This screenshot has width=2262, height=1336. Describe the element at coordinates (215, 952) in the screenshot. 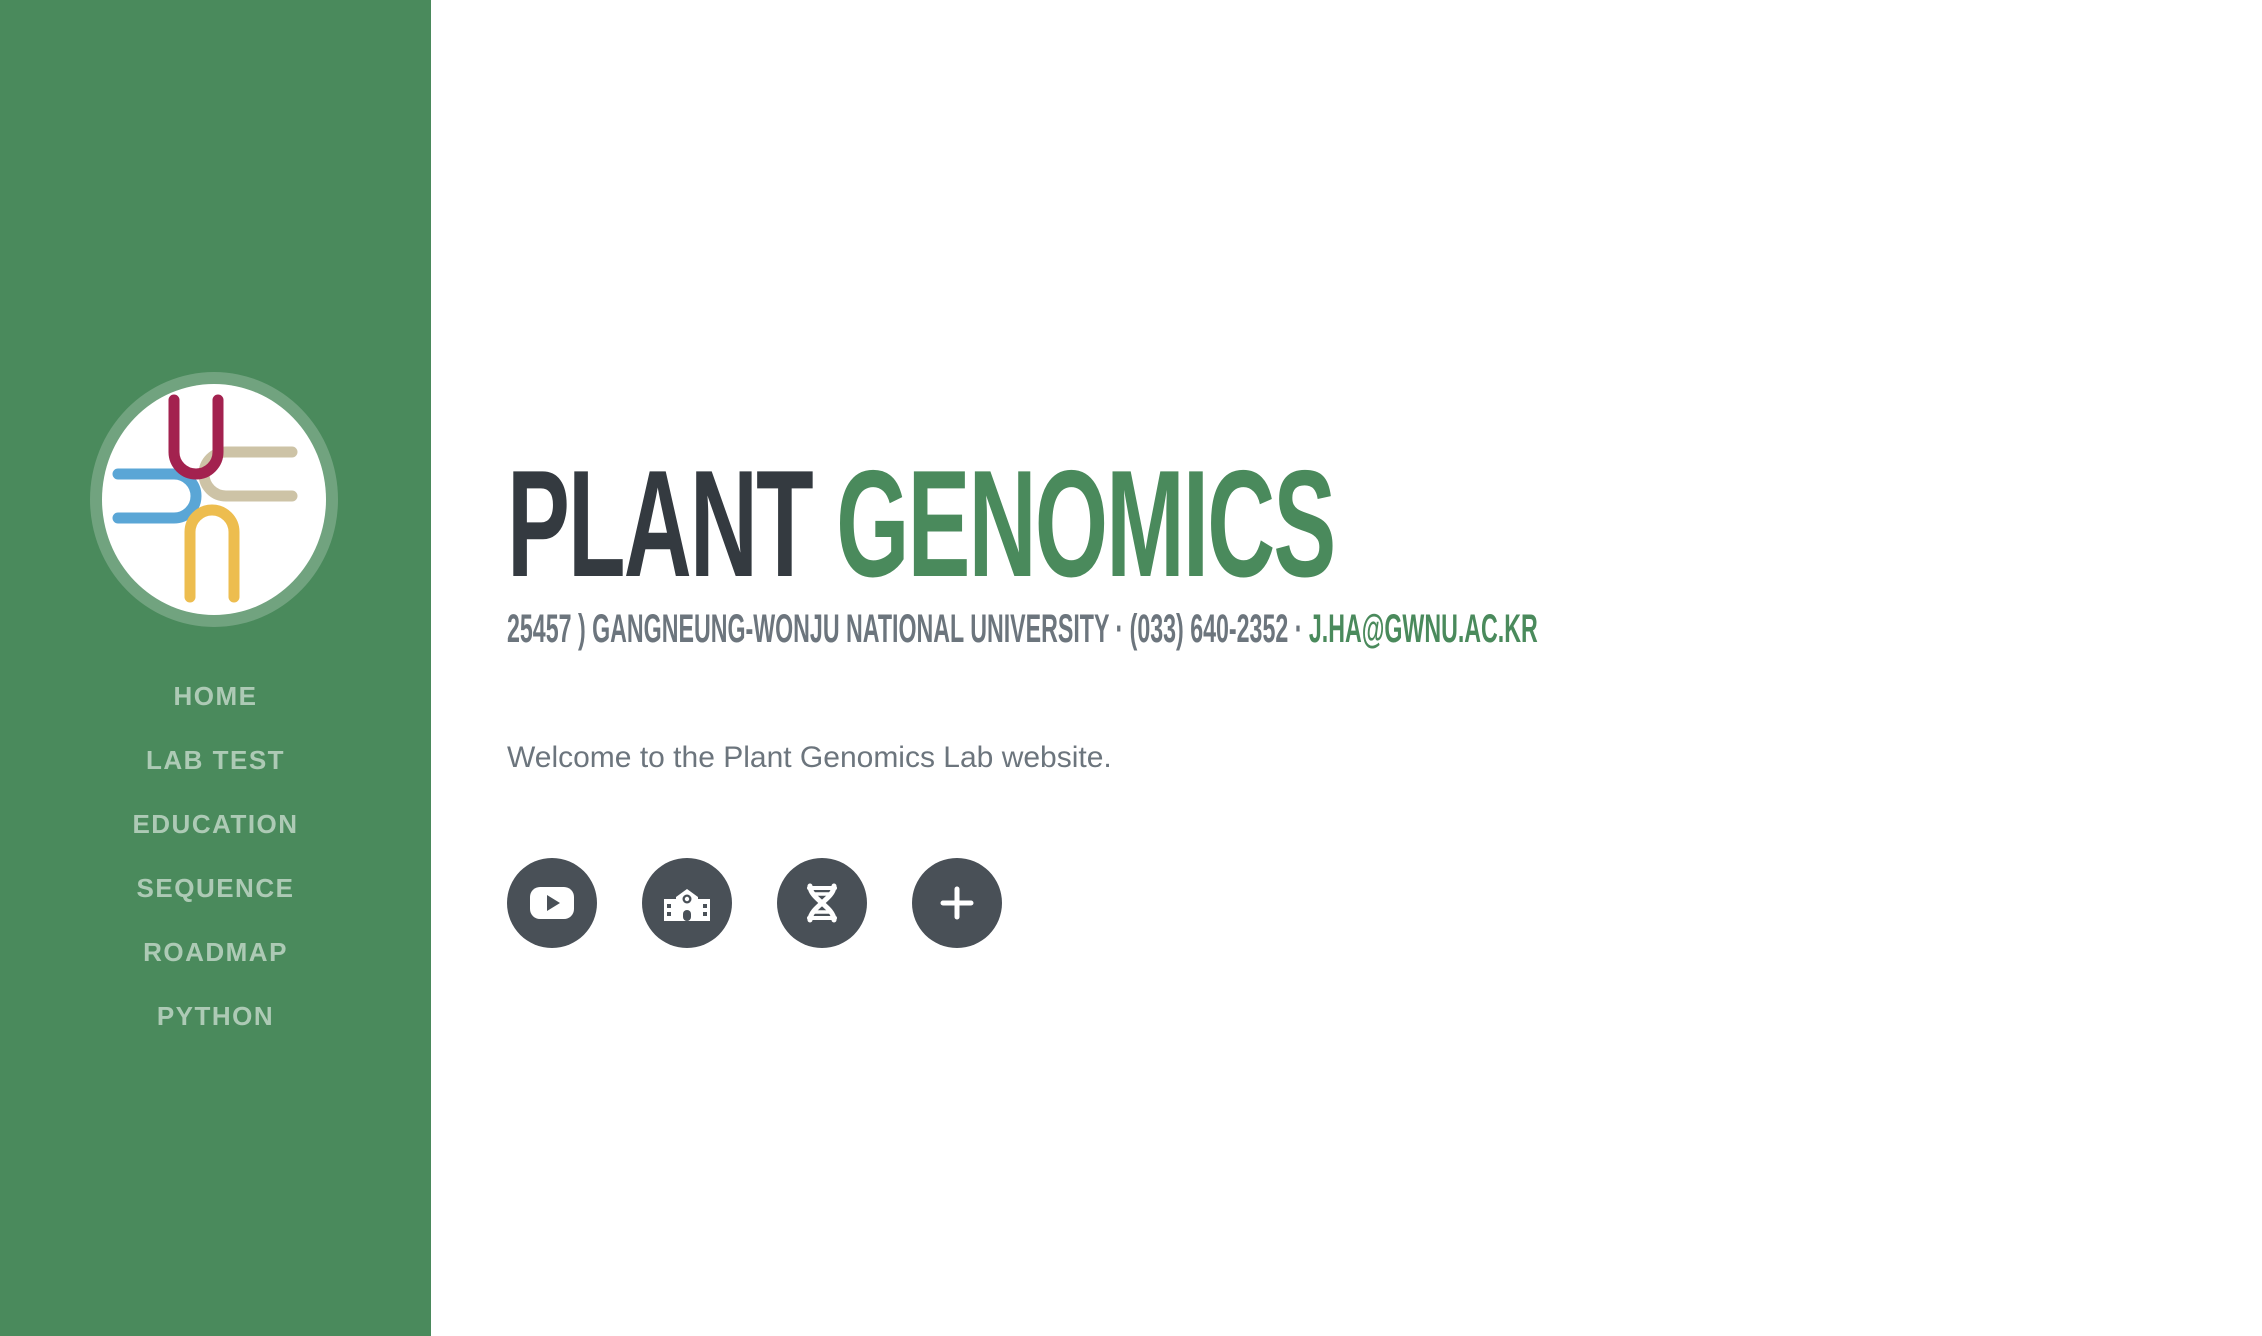

I see `nav-item-roadmap: ROADMAP` at that location.